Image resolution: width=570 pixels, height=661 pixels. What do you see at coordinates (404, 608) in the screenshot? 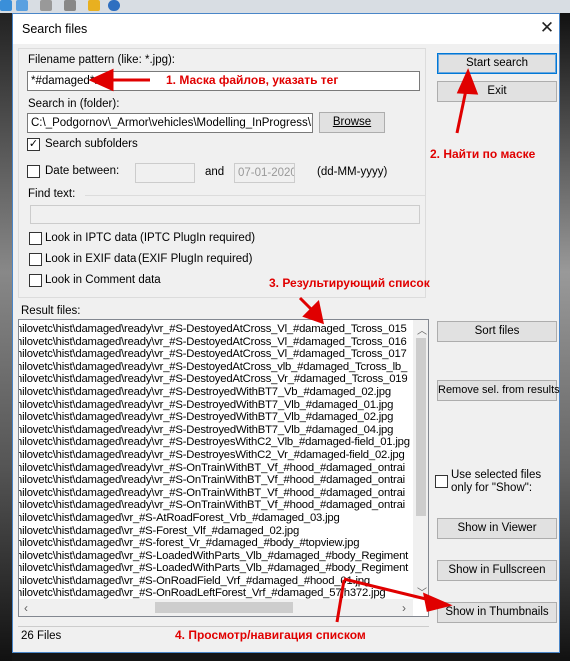
I see `scroll-right-icon: ›` at bounding box center [404, 608].